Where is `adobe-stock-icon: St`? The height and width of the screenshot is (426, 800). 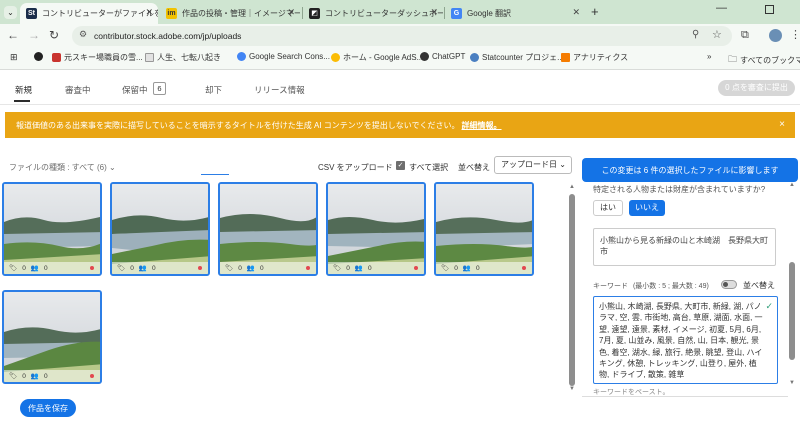
adobe-stock-icon: St is located at coordinates (31, 13).